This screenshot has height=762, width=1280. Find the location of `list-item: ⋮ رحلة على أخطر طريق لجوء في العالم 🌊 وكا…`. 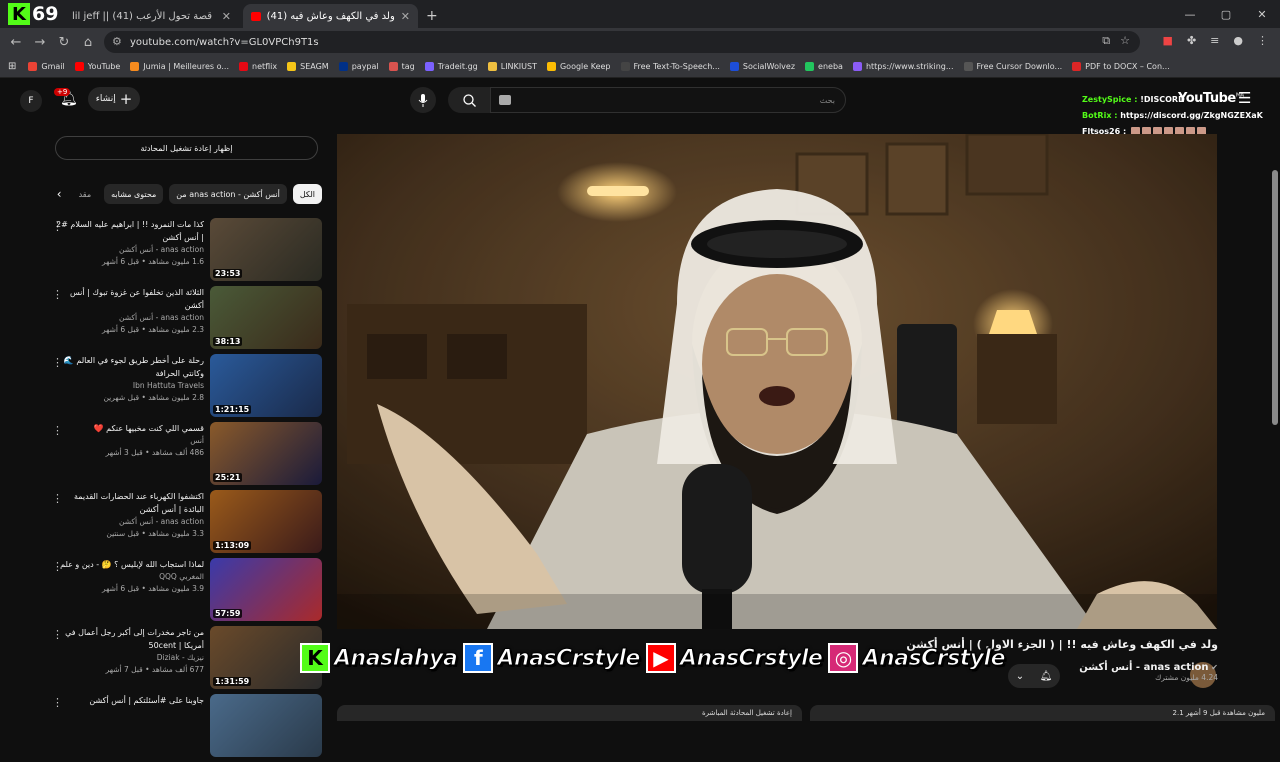

list-item: ⋮ رحلة على أخطر طريق لجوء في العالم 🌊 وكا… is located at coordinates (186, 388).